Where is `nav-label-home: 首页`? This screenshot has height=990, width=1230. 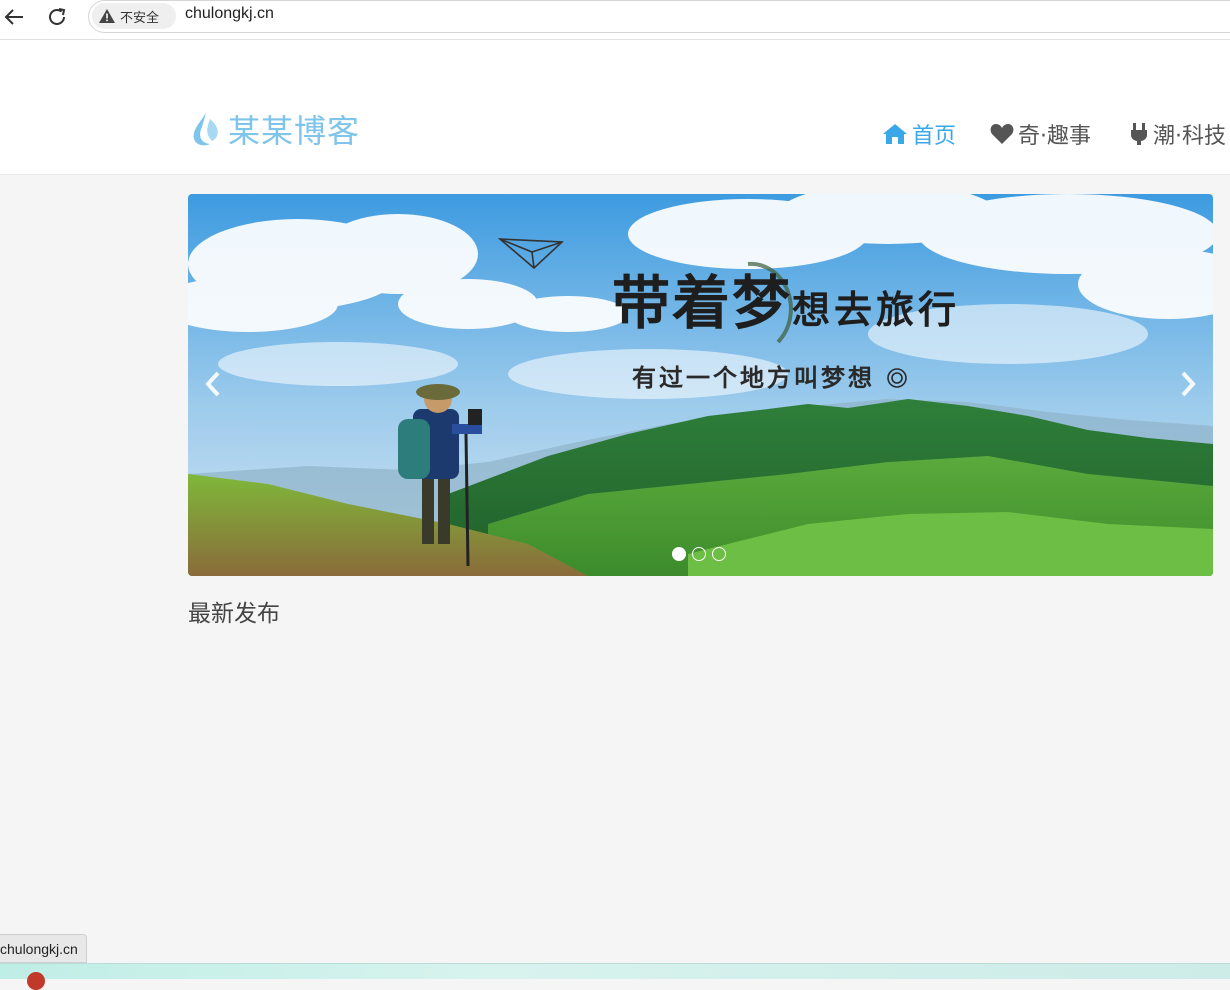 nav-label-home: 首页 is located at coordinates (934, 136).